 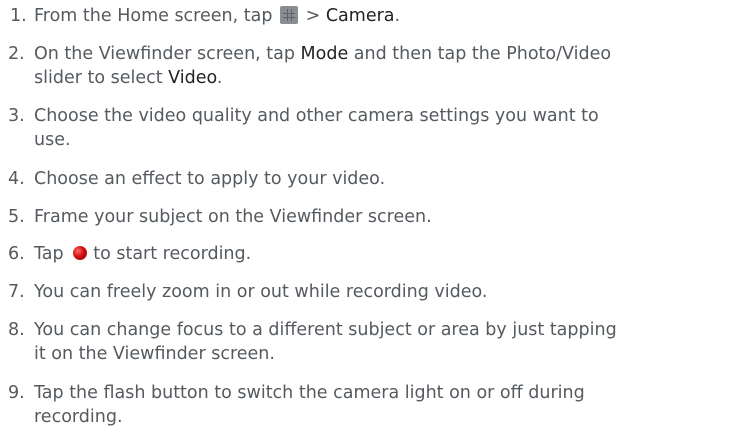 I want to click on step-text-part: Tap, so click(x=49, y=254).